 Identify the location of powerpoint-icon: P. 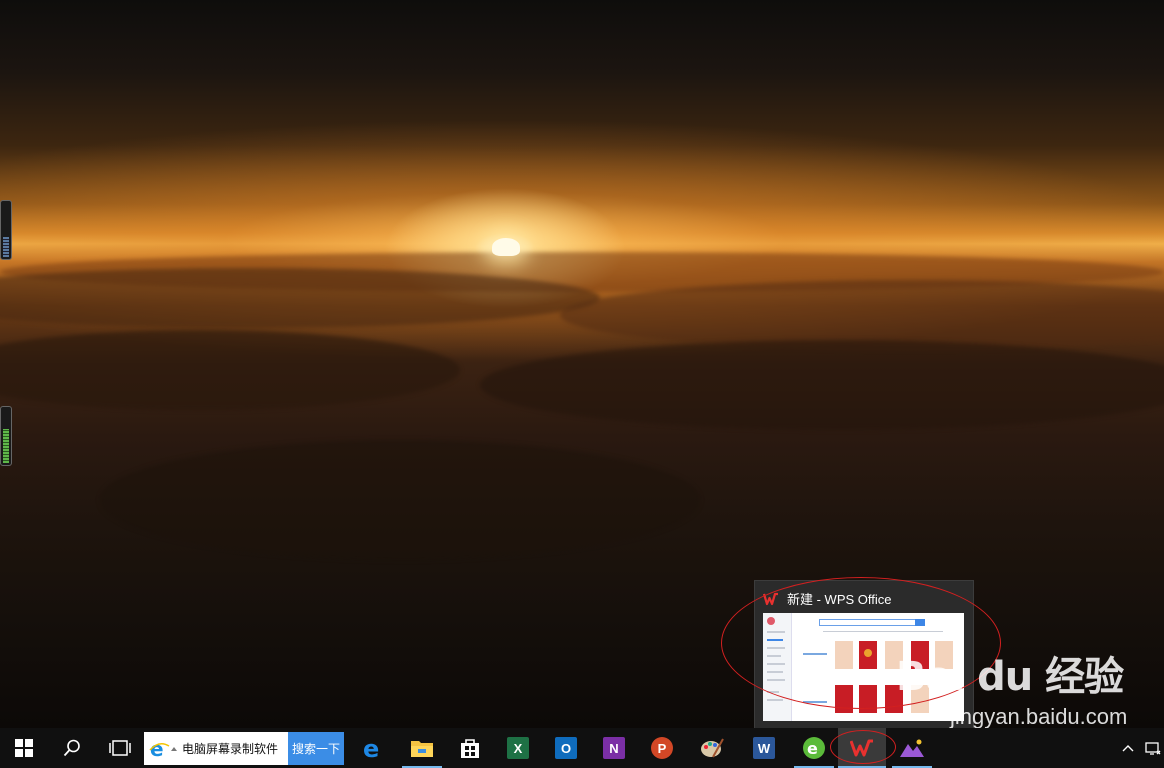
(662, 748).